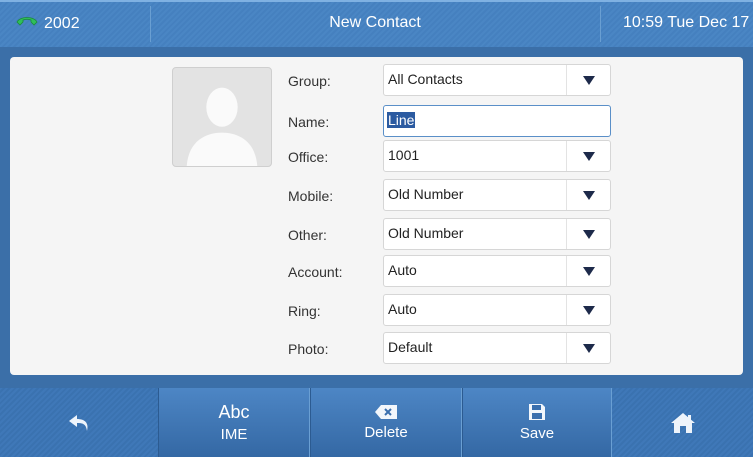 This screenshot has height=457, width=753. What do you see at coordinates (309, 122) in the screenshot?
I see `name-label: Name:` at bounding box center [309, 122].